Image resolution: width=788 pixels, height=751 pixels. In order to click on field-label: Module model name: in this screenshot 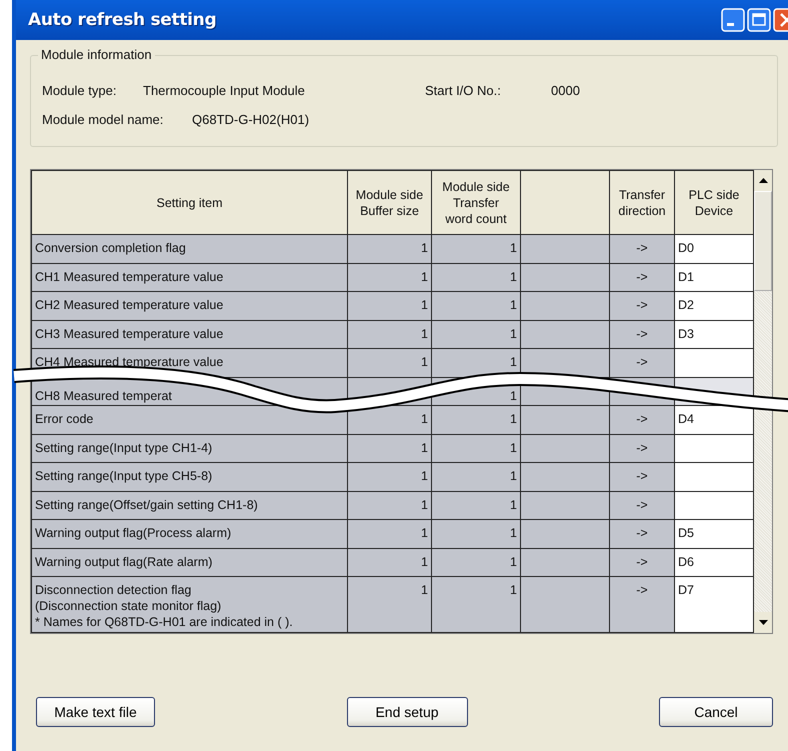, I will do `click(103, 119)`.